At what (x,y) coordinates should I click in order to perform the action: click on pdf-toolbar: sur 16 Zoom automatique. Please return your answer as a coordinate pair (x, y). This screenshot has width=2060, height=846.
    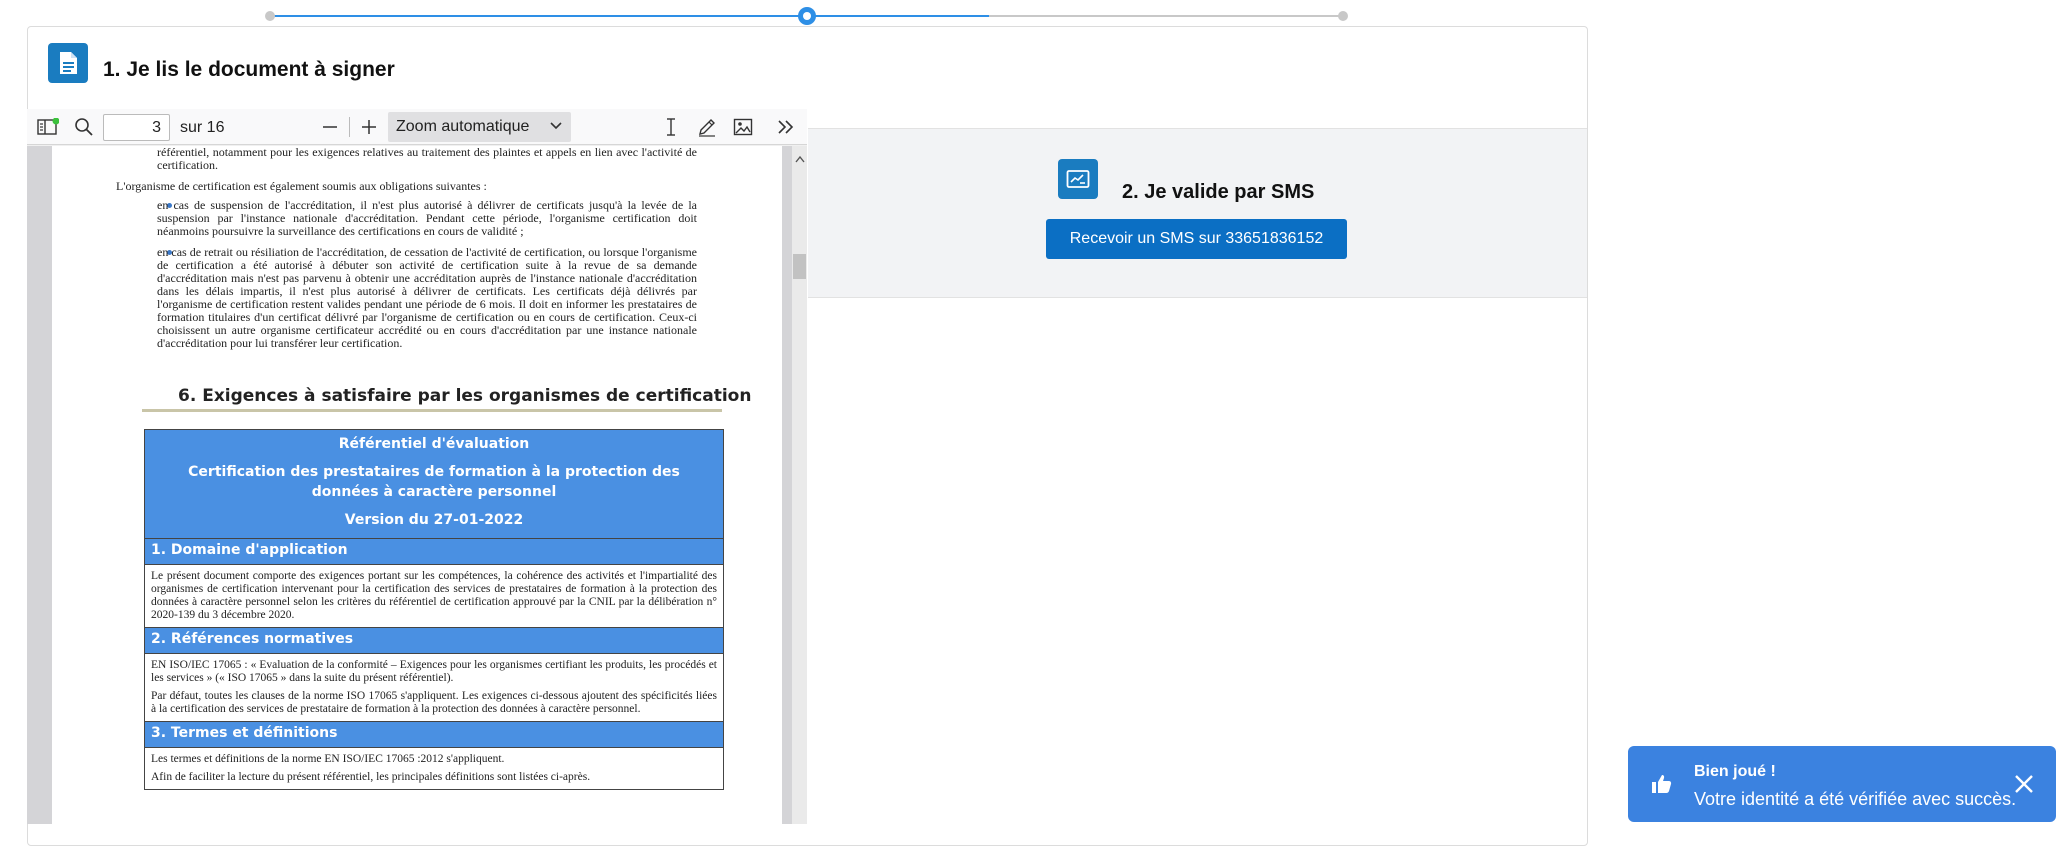
    Looking at the image, I should click on (417, 127).